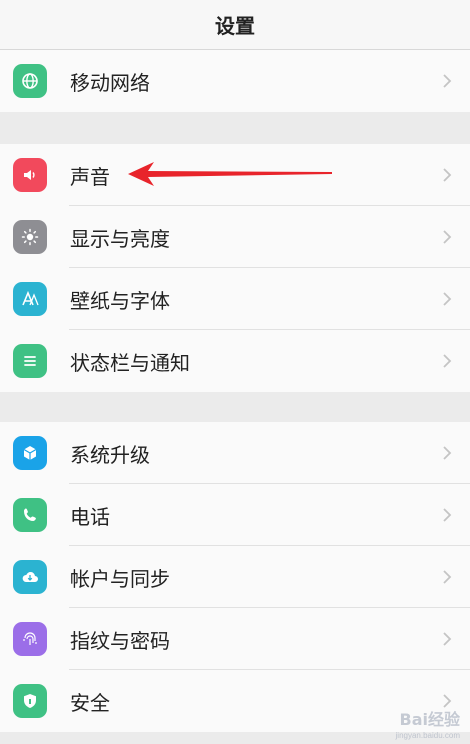  I want to click on shield-icon, so click(30, 701).